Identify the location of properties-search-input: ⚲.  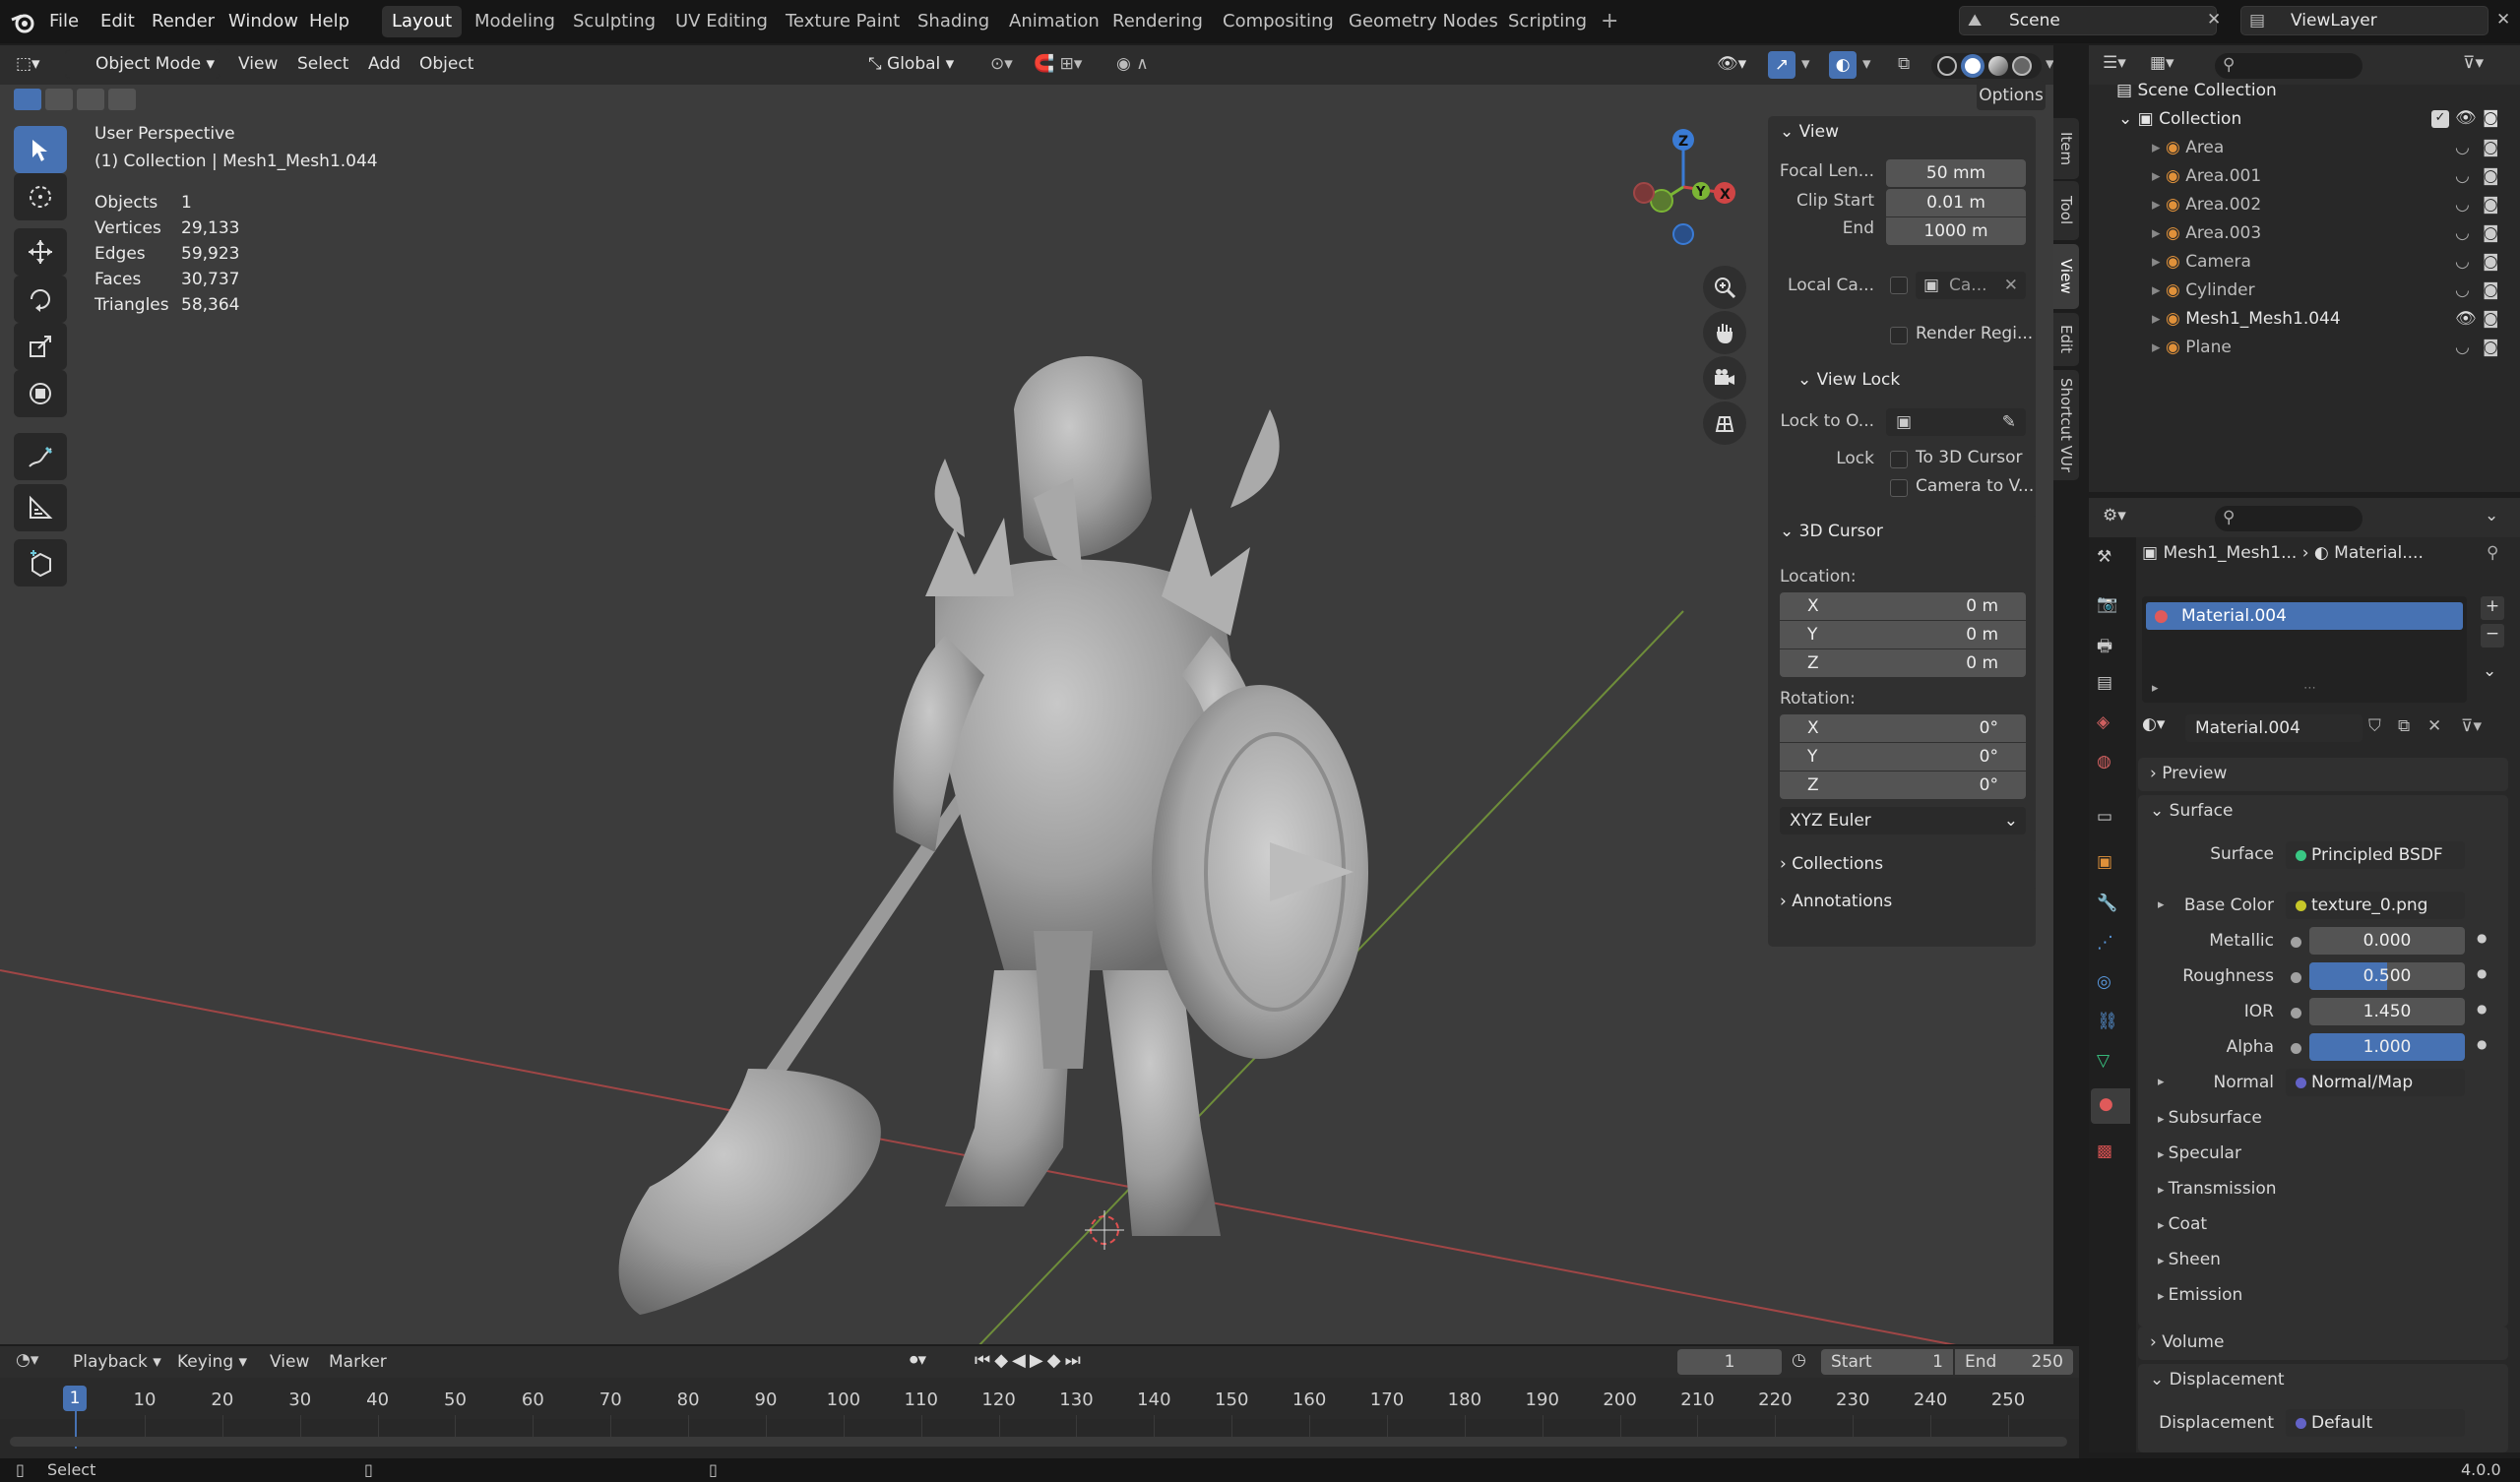
(2288, 518).